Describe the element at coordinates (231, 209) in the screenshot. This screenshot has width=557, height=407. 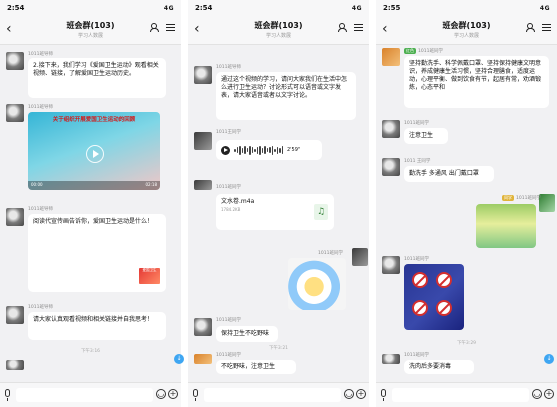
I see `file-size: 1784.2KB` at that location.